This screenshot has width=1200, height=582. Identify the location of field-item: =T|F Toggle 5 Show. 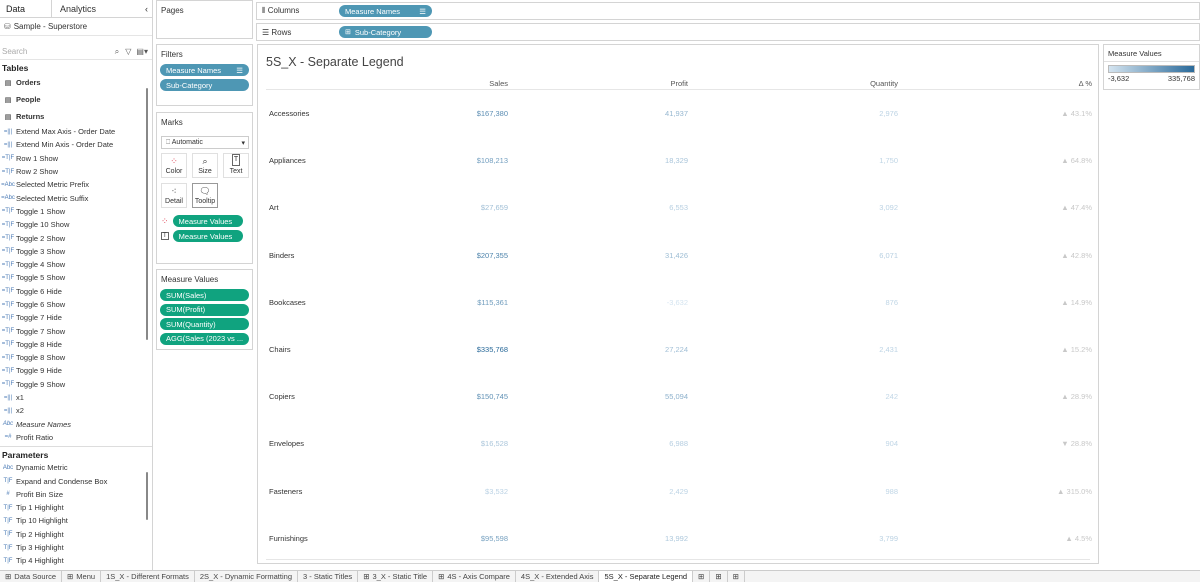
(76, 277).